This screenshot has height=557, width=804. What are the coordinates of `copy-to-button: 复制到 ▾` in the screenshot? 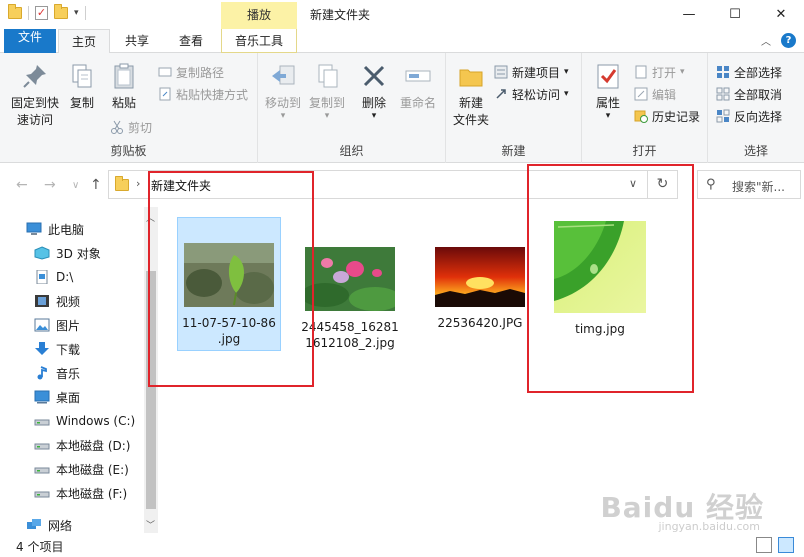 It's located at (327, 91).